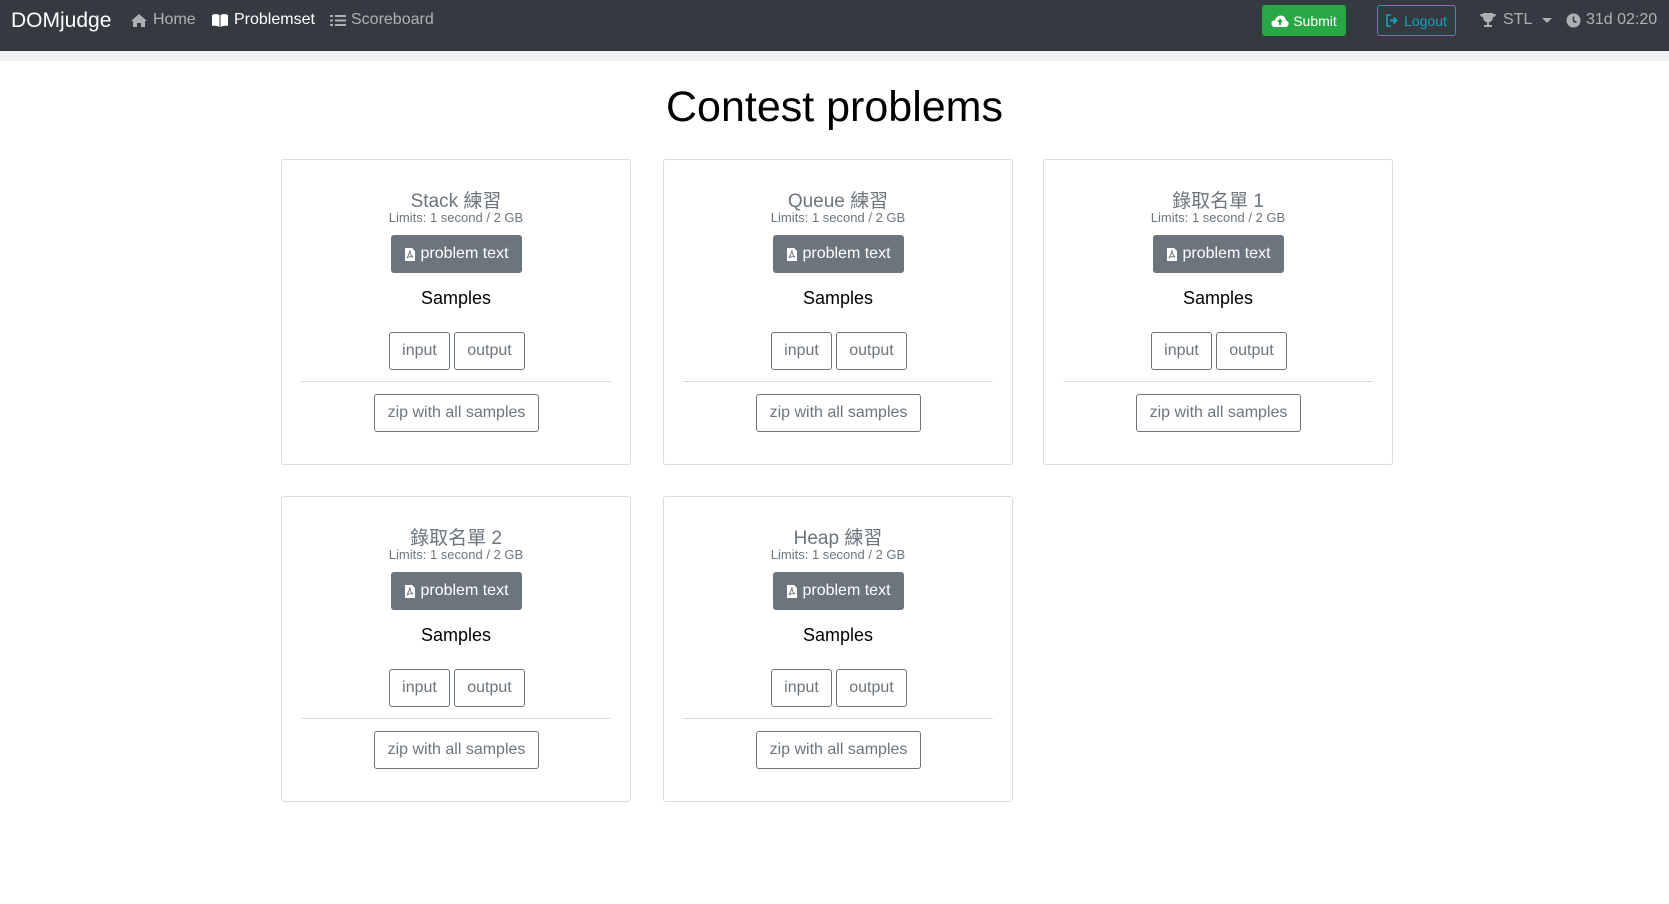 The width and height of the screenshot is (1669, 904). I want to click on nav-scoreboard-link: Scoreboard, so click(382, 20).